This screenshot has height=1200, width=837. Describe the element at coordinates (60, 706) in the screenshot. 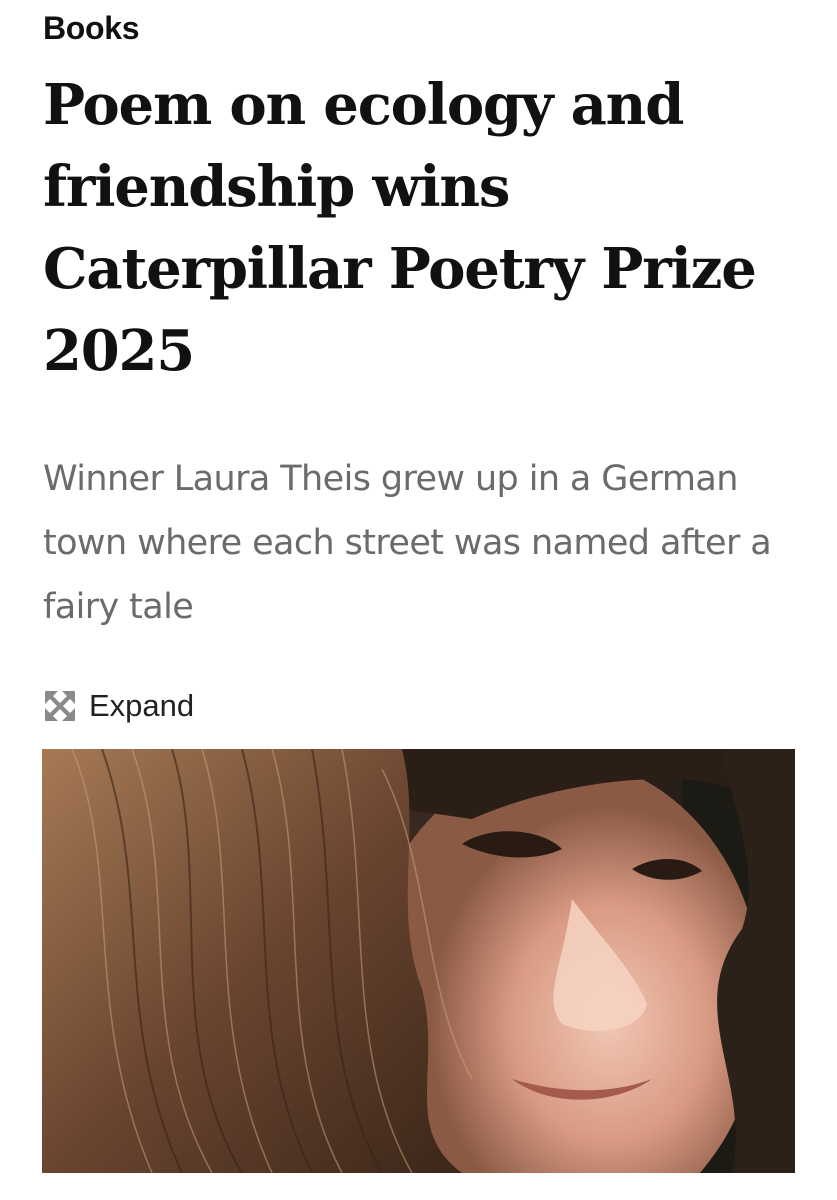

I see `expand-arrows-icon` at that location.